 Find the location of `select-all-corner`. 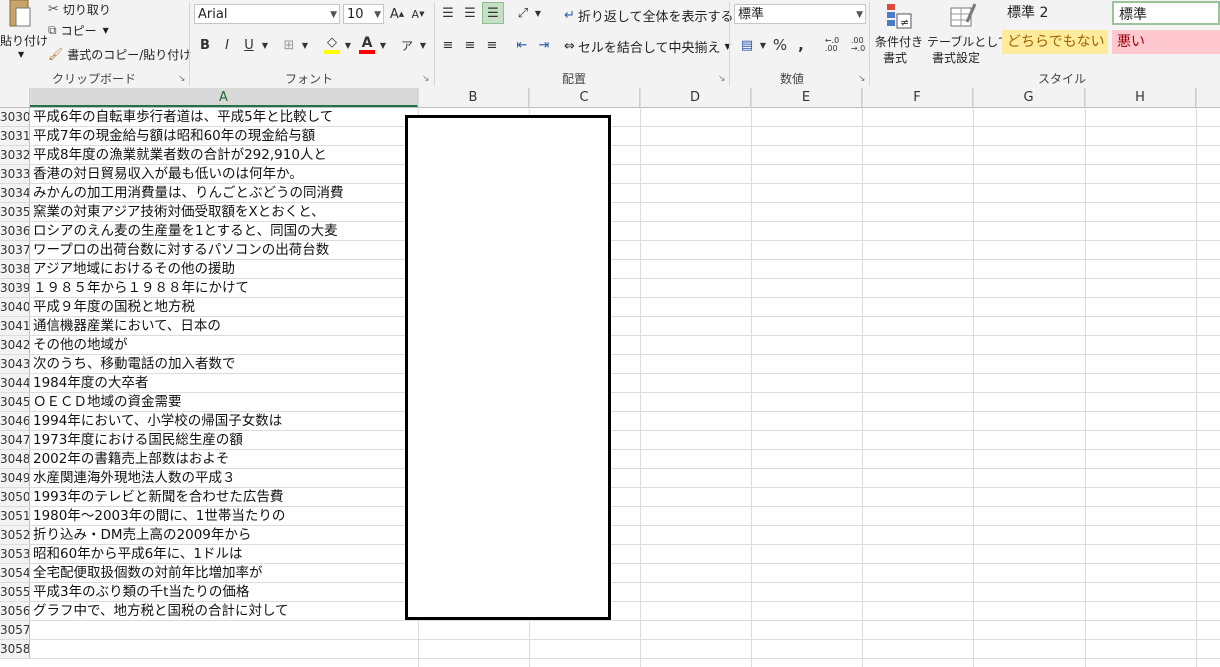

select-all-corner is located at coordinates (15, 97).